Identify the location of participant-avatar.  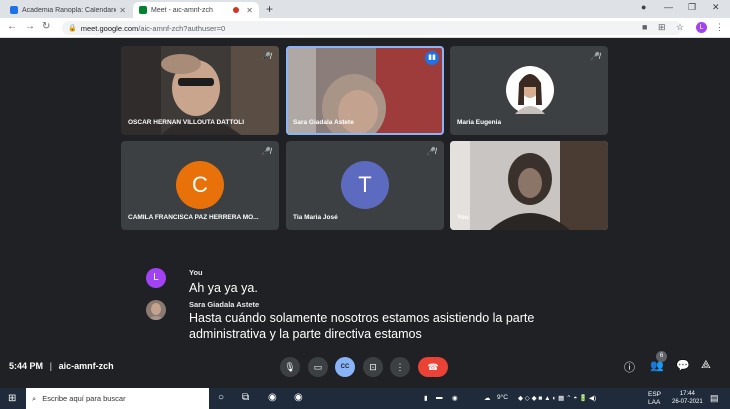
(530, 90).